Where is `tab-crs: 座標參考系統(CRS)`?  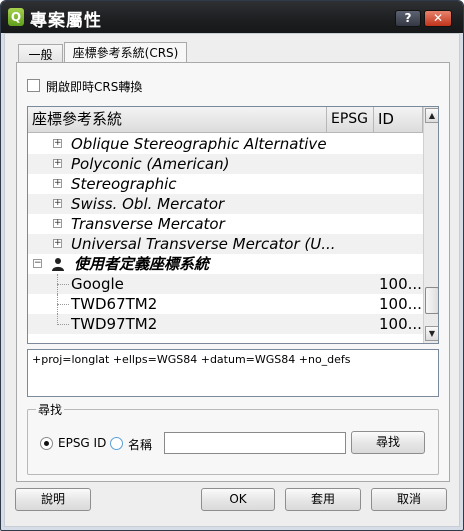 tab-crs: 座標參考系統(CRS) is located at coordinates (125, 52).